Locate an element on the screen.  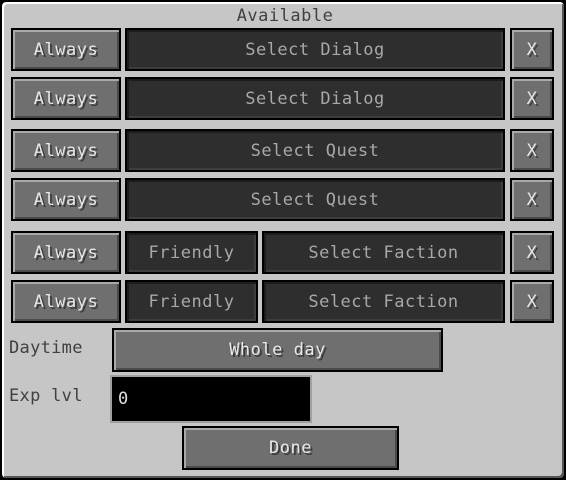
availability-button-dialog-1: Always is located at coordinates (66, 49).